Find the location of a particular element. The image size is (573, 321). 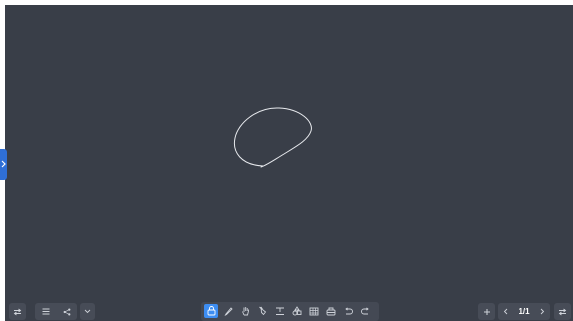

drawing-toolbar is located at coordinates (290, 311).